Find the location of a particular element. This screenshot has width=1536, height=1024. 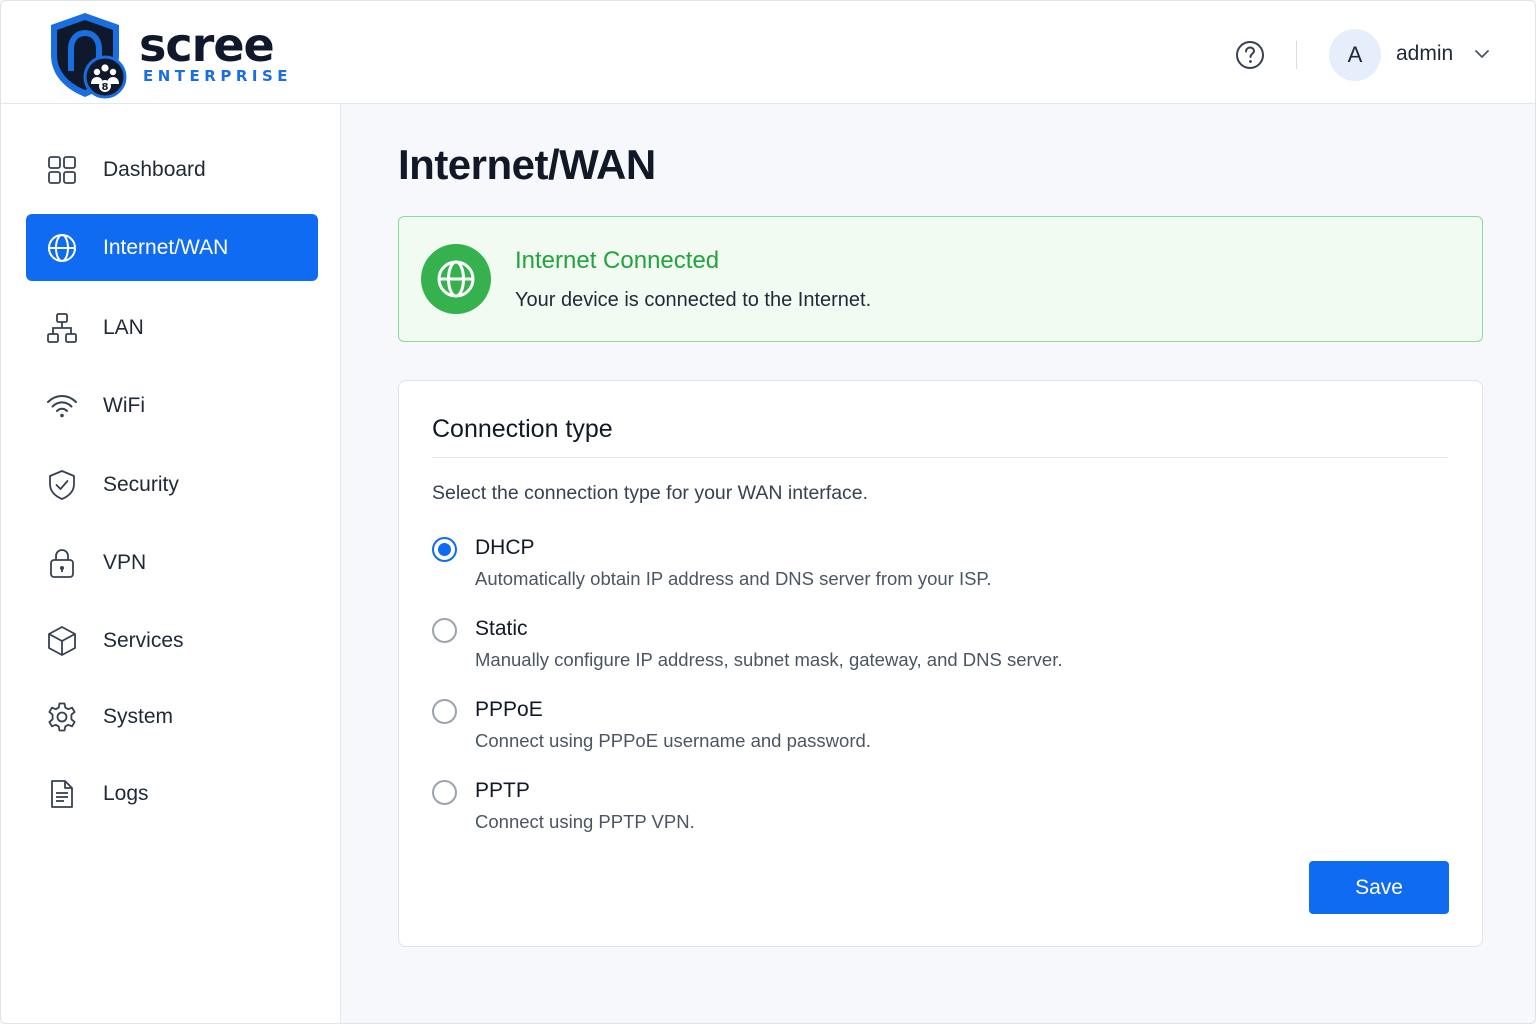

section-divider is located at coordinates (940, 457).